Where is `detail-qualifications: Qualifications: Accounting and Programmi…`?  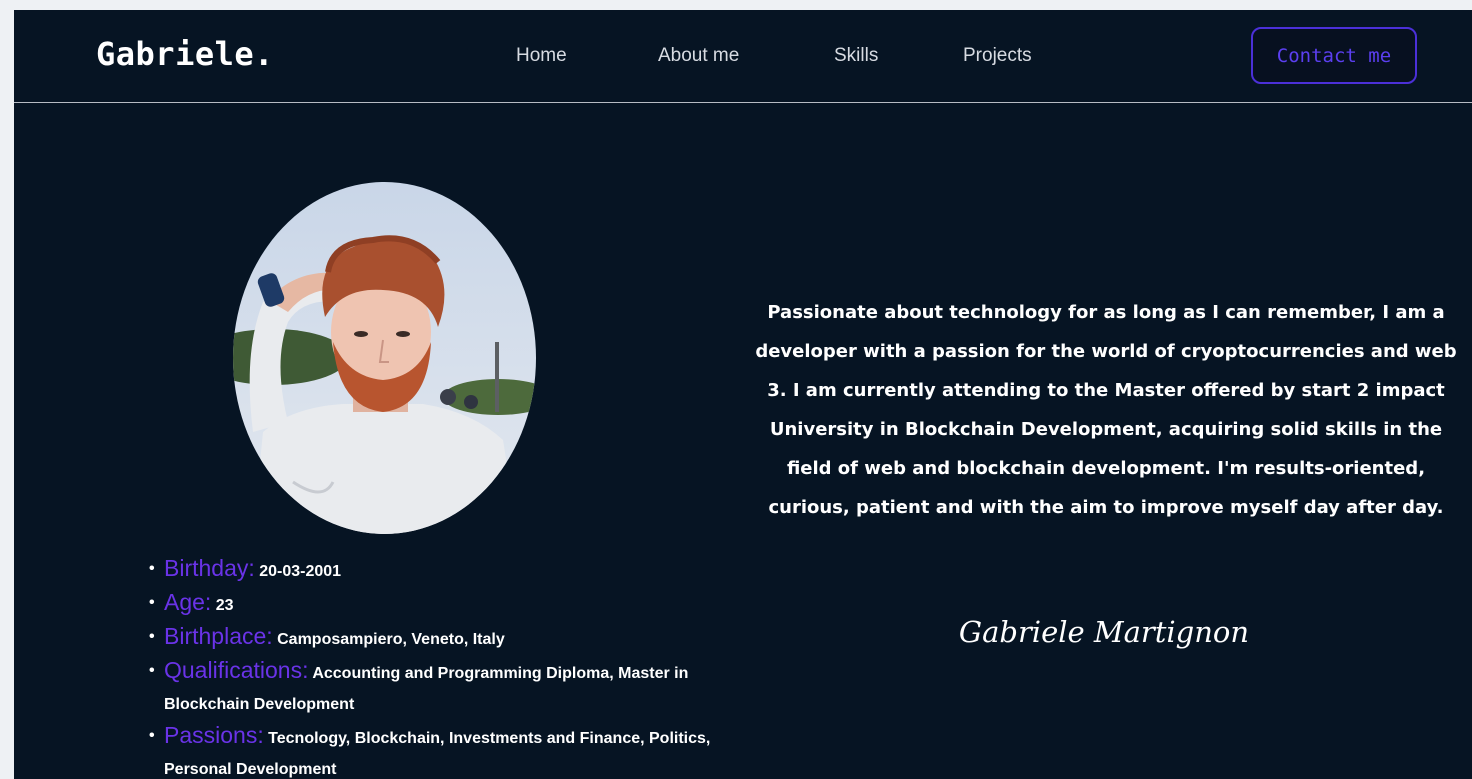 detail-qualifications: Qualifications: Accounting and Programmi… is located at coordinates (455, 687).